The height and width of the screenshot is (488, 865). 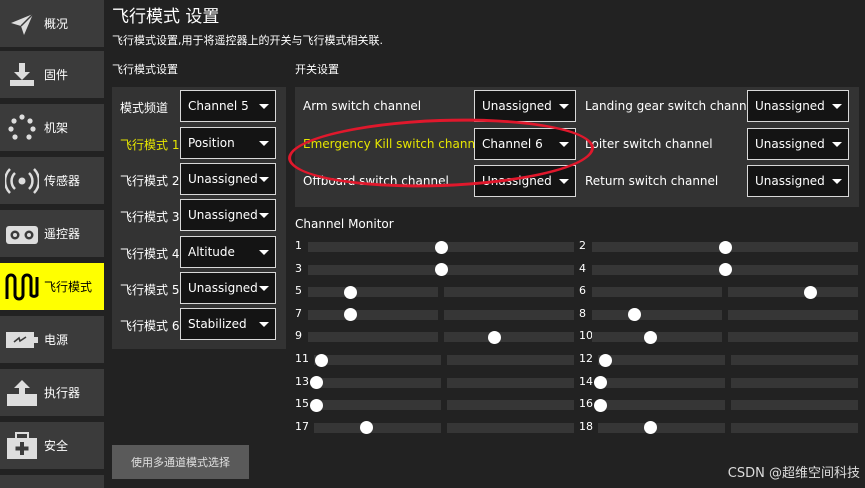 I want to click on select-value: Position, so click(x=211, y=143).